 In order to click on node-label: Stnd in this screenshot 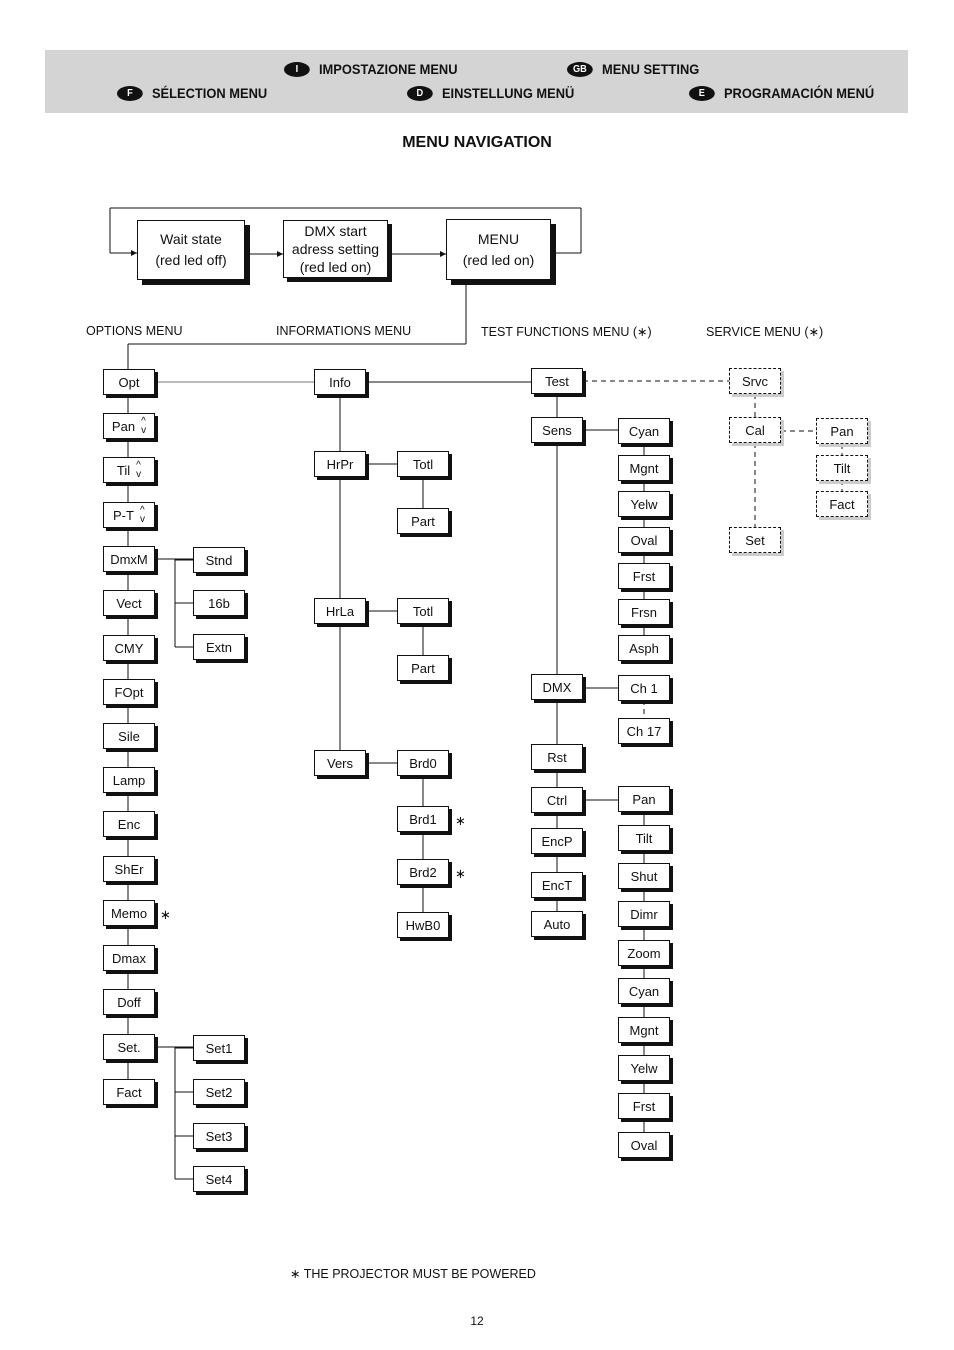, I will do `click(219, 560)`.